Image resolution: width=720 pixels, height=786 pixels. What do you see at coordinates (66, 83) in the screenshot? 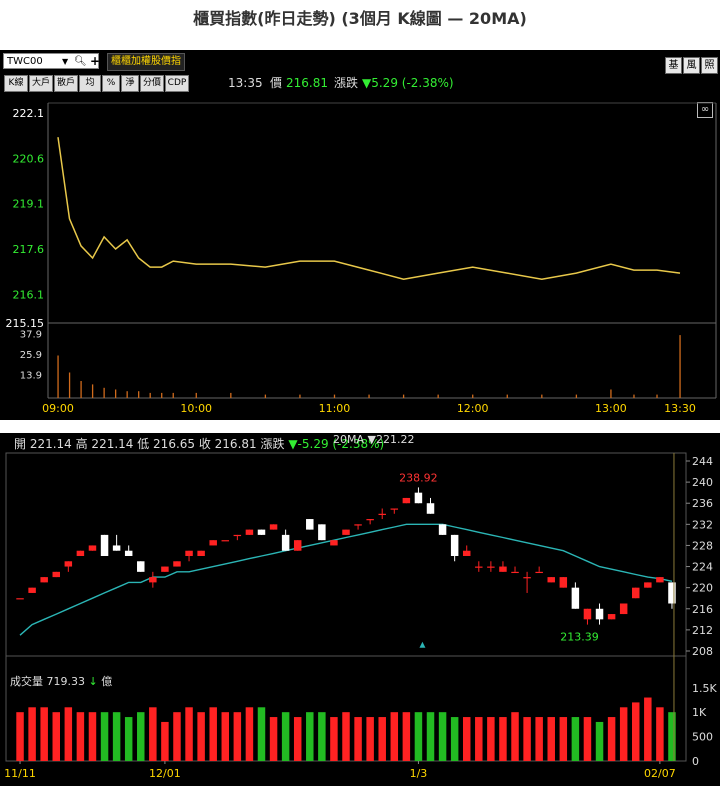
I see `retail-button: 散戶` at bounding box center [66, 83].